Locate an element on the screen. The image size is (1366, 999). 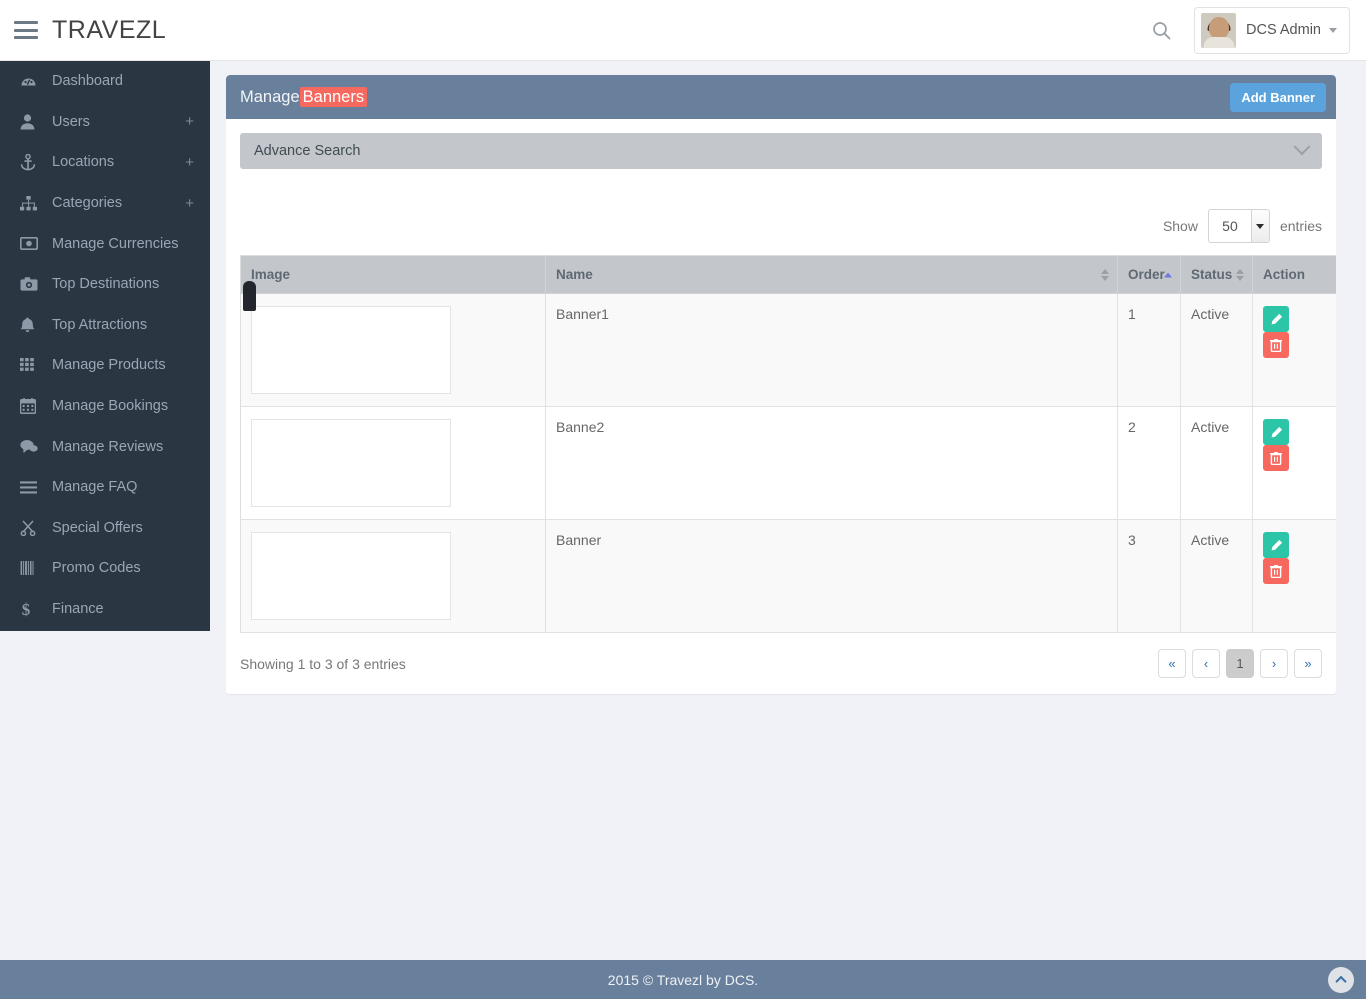
sidebar-item-label: Dashboard is located at coordinates (87, 81).